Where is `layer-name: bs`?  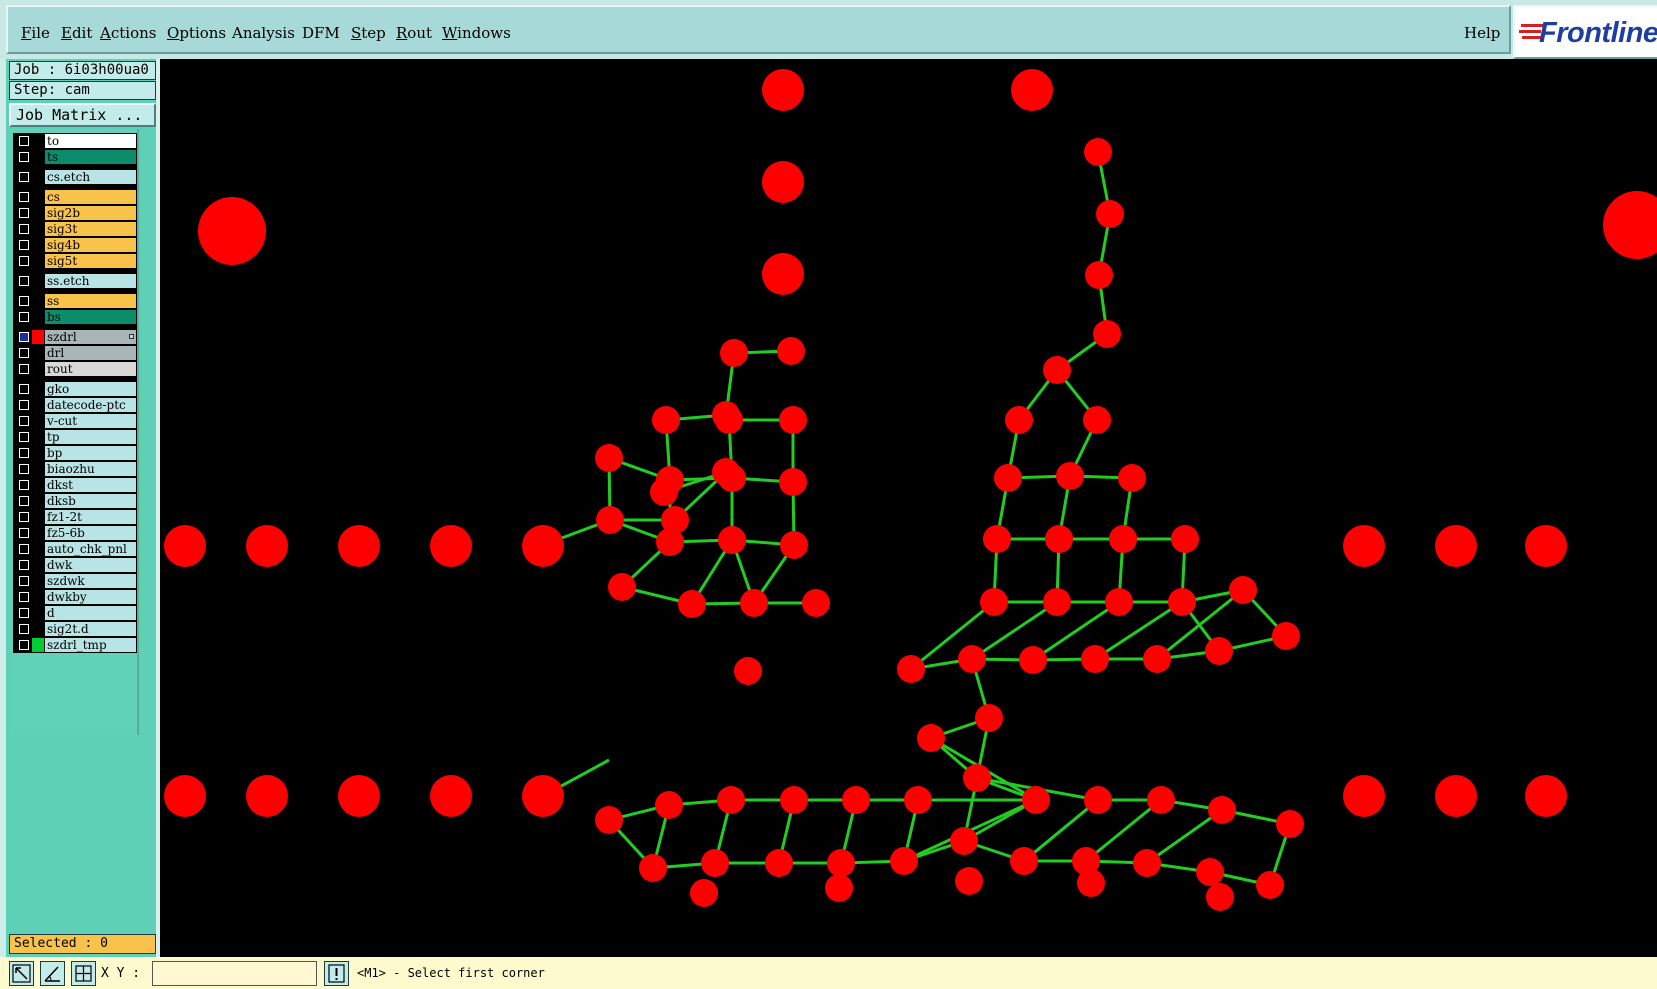
layer-name: bs is located at coordinates (90, 317).